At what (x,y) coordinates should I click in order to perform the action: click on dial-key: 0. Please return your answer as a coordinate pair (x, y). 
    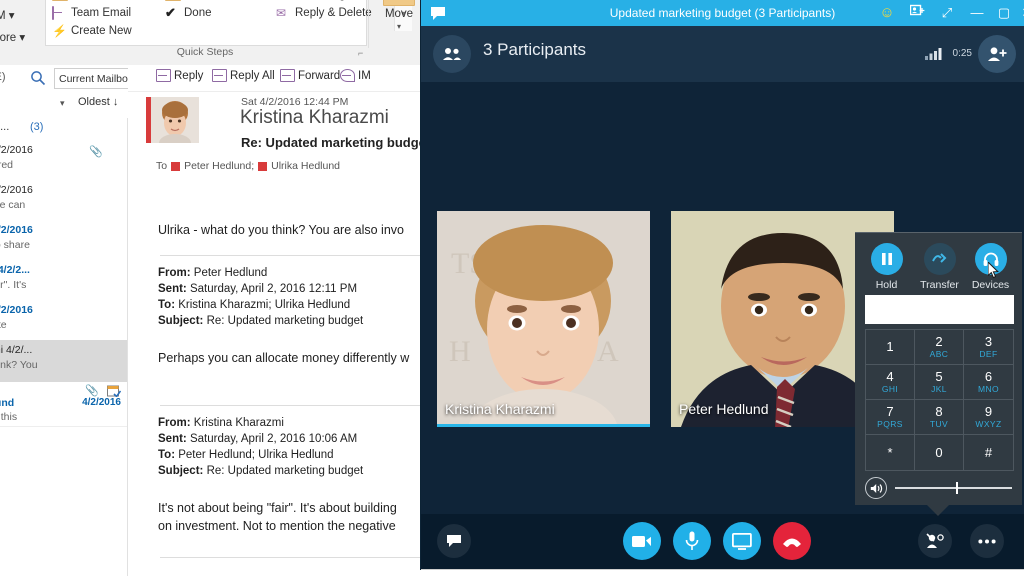
    Looking at the image, I should click on (939, 452).